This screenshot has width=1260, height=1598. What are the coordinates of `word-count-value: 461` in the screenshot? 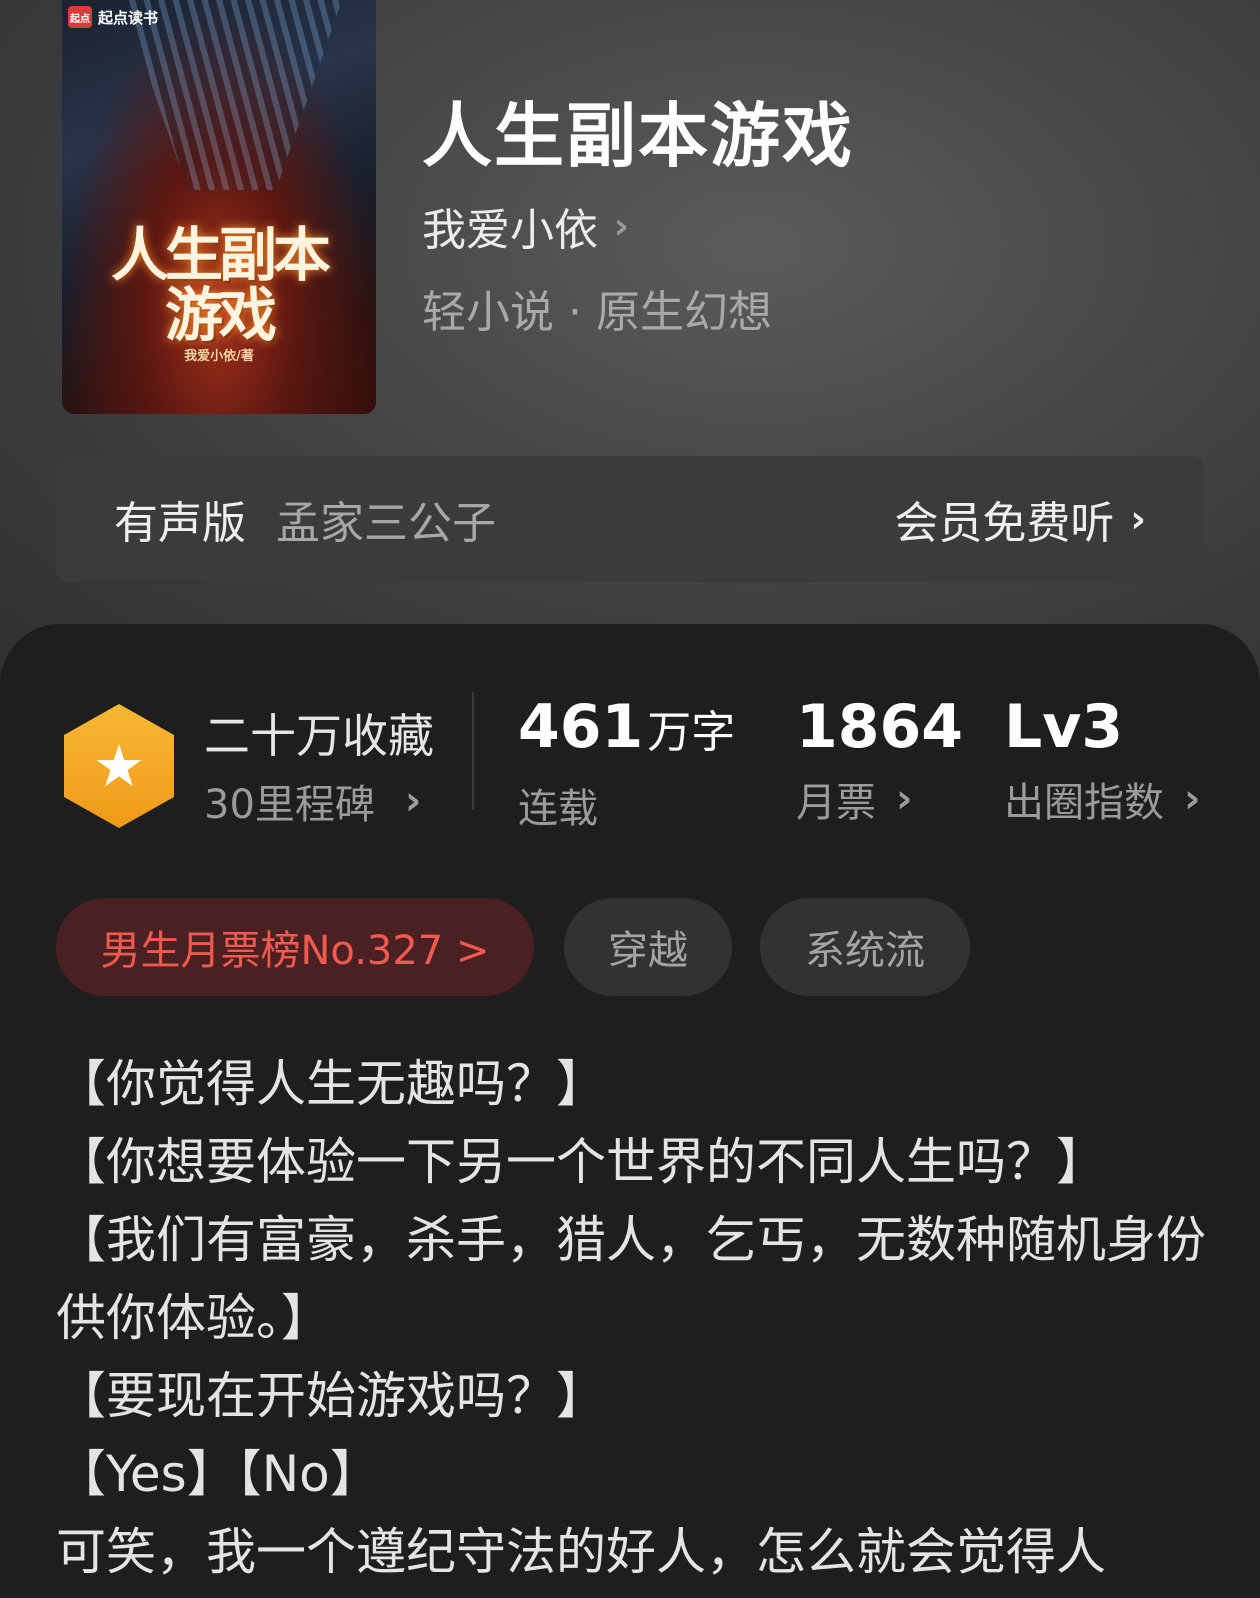 It's located at (581, 727).